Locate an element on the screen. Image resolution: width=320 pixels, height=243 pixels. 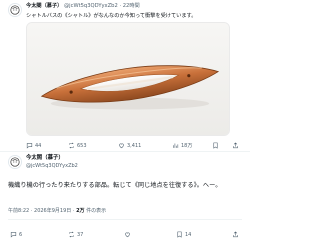
timestamp: 22時間 is located at coordinates (131, 6).